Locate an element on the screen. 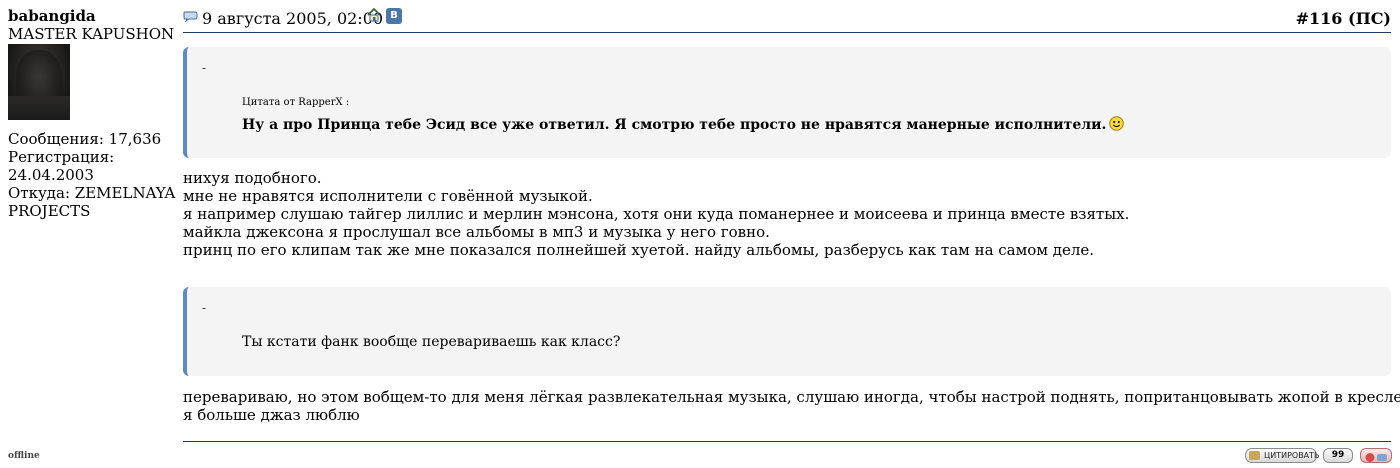 The image size is (1400, 468). post-number-suffix: (ПС) is located at coordinates (1369, 18).